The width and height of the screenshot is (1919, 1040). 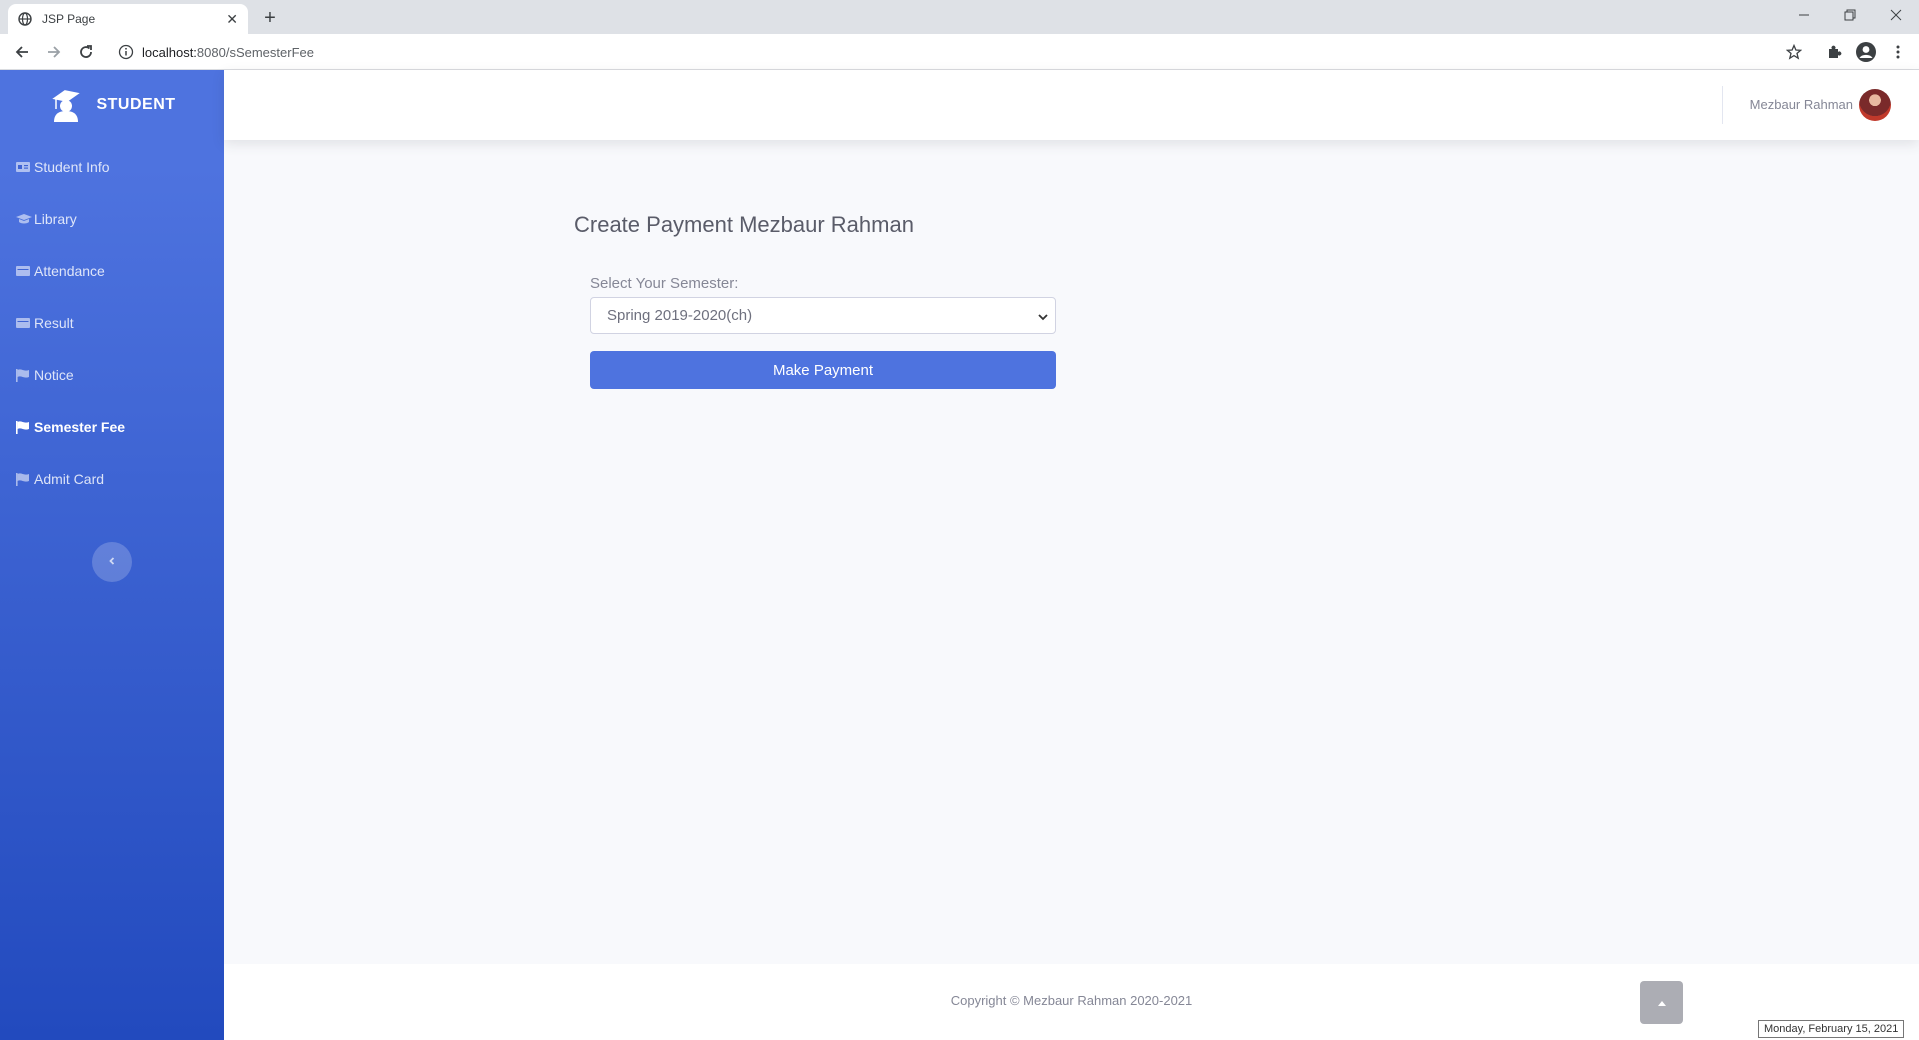 I want to click on sidebar-item-label: Student Info, so click(x=72, y=167).